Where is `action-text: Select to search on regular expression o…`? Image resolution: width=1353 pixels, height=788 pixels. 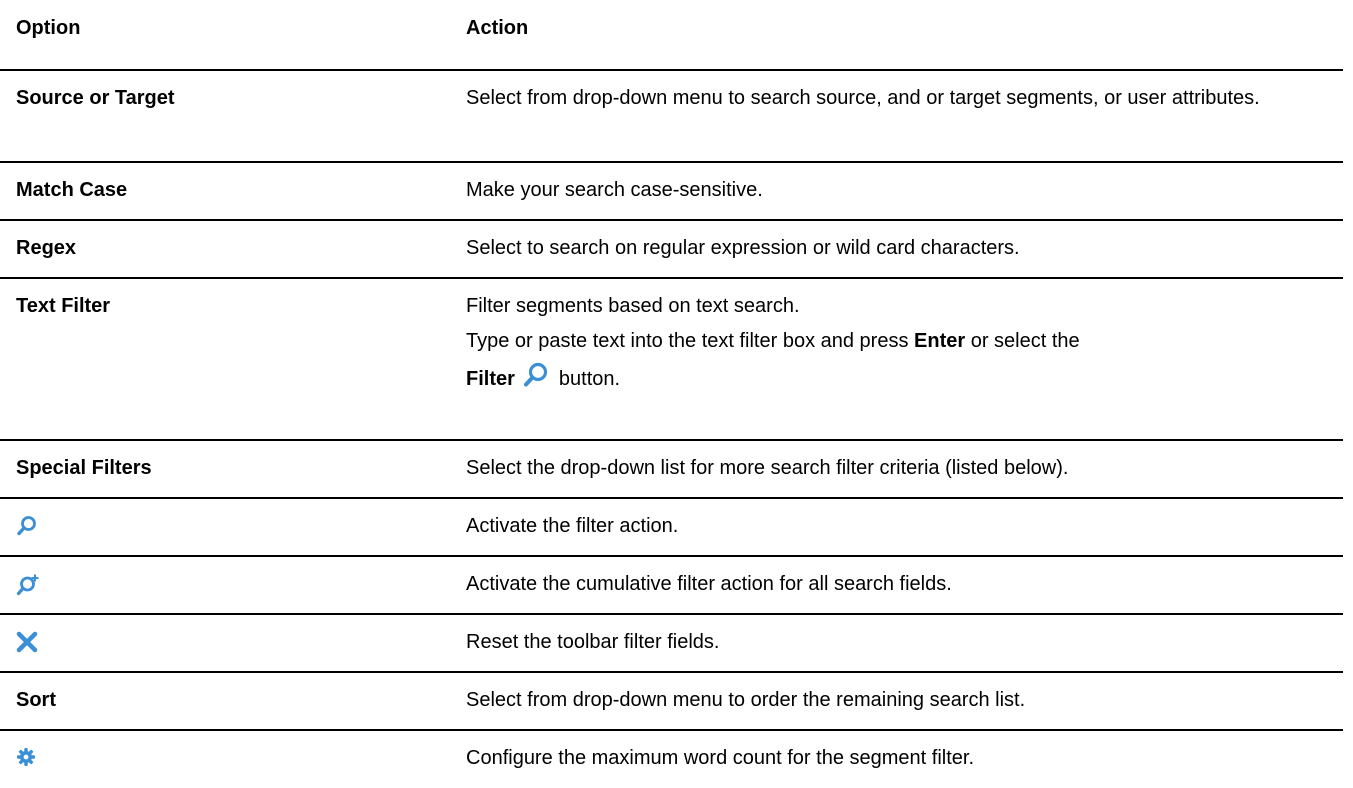
action-text: Select to search on regular expression o… is located at coordinates (743, 248).